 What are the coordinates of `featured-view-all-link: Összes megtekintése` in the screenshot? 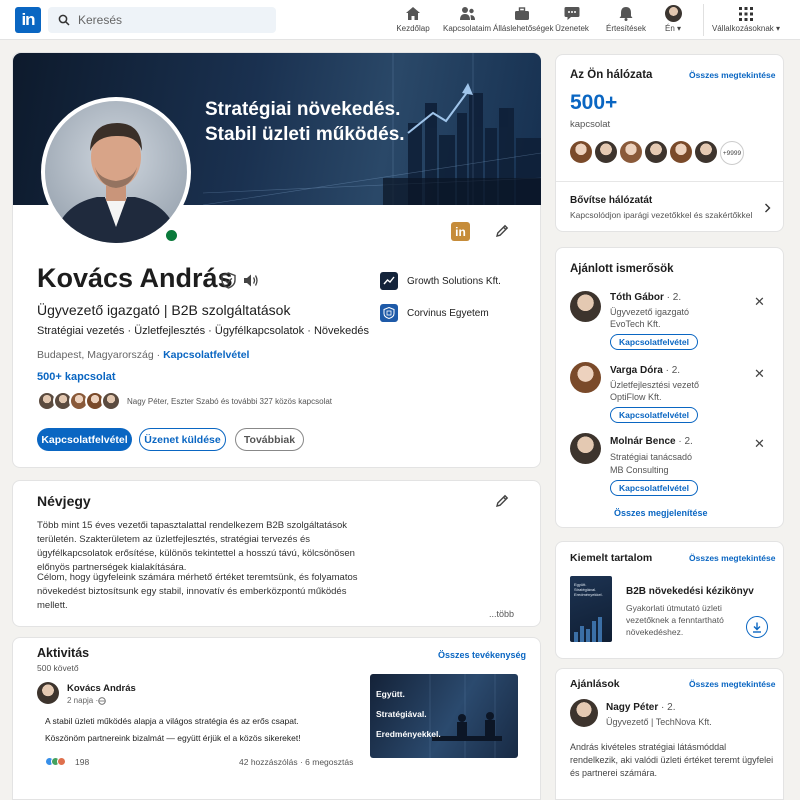 It's located at (732, 558).